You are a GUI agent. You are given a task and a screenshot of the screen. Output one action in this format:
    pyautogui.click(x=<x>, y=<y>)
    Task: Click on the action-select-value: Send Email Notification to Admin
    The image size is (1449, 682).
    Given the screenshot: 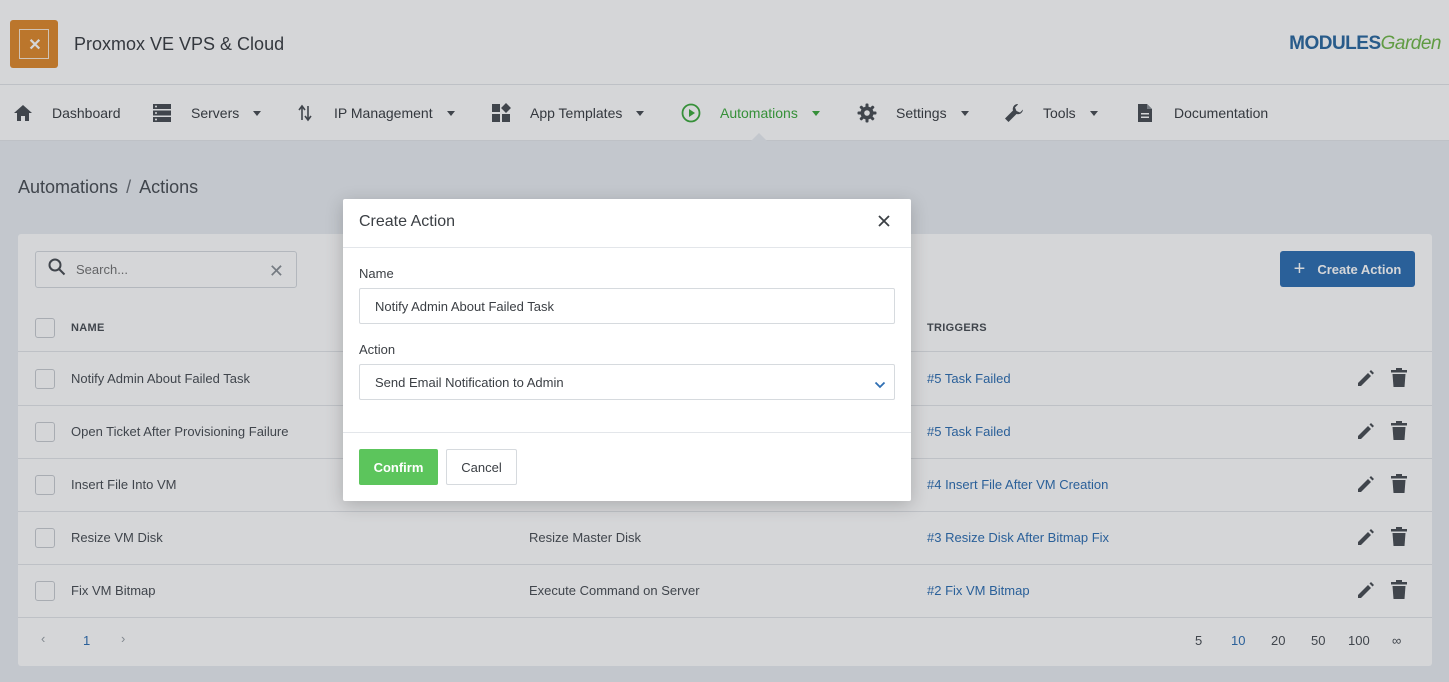 What is the action you would take?
    pyautogui.click(x=469, y=382)
    